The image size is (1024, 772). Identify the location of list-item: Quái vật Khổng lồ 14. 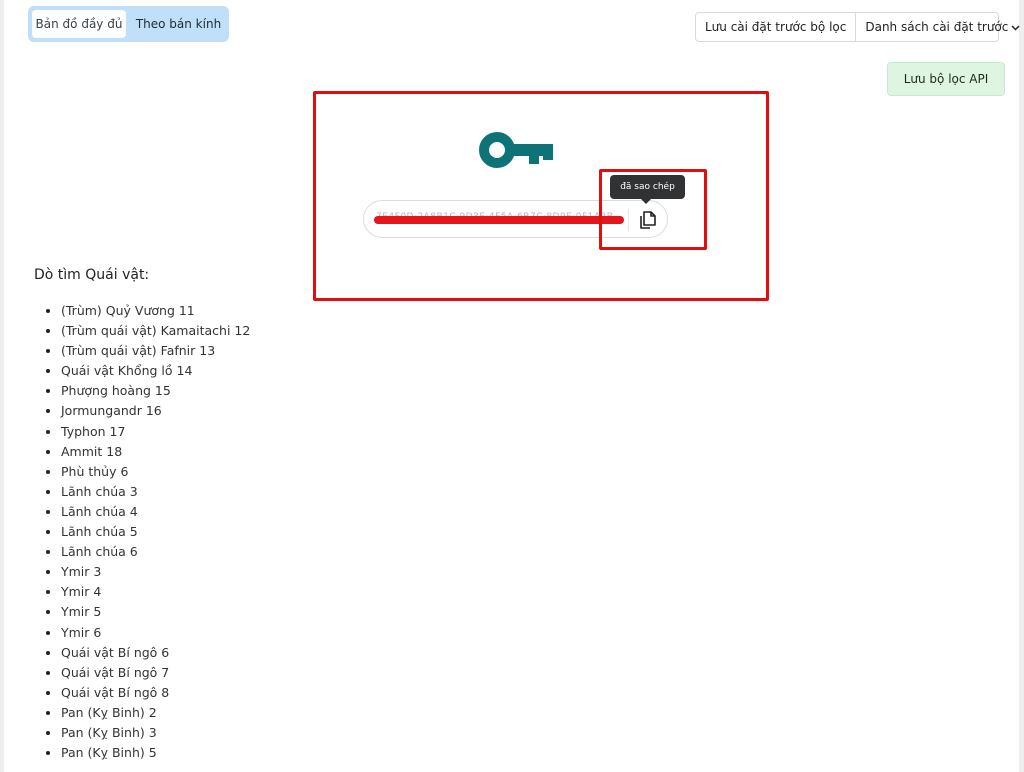
(155, 371).